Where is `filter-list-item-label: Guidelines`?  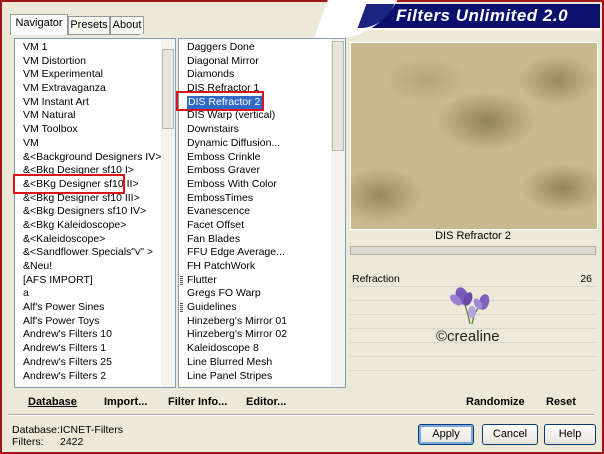
filter-list-item-label: Guidelines is located at coordinates (212, 307).